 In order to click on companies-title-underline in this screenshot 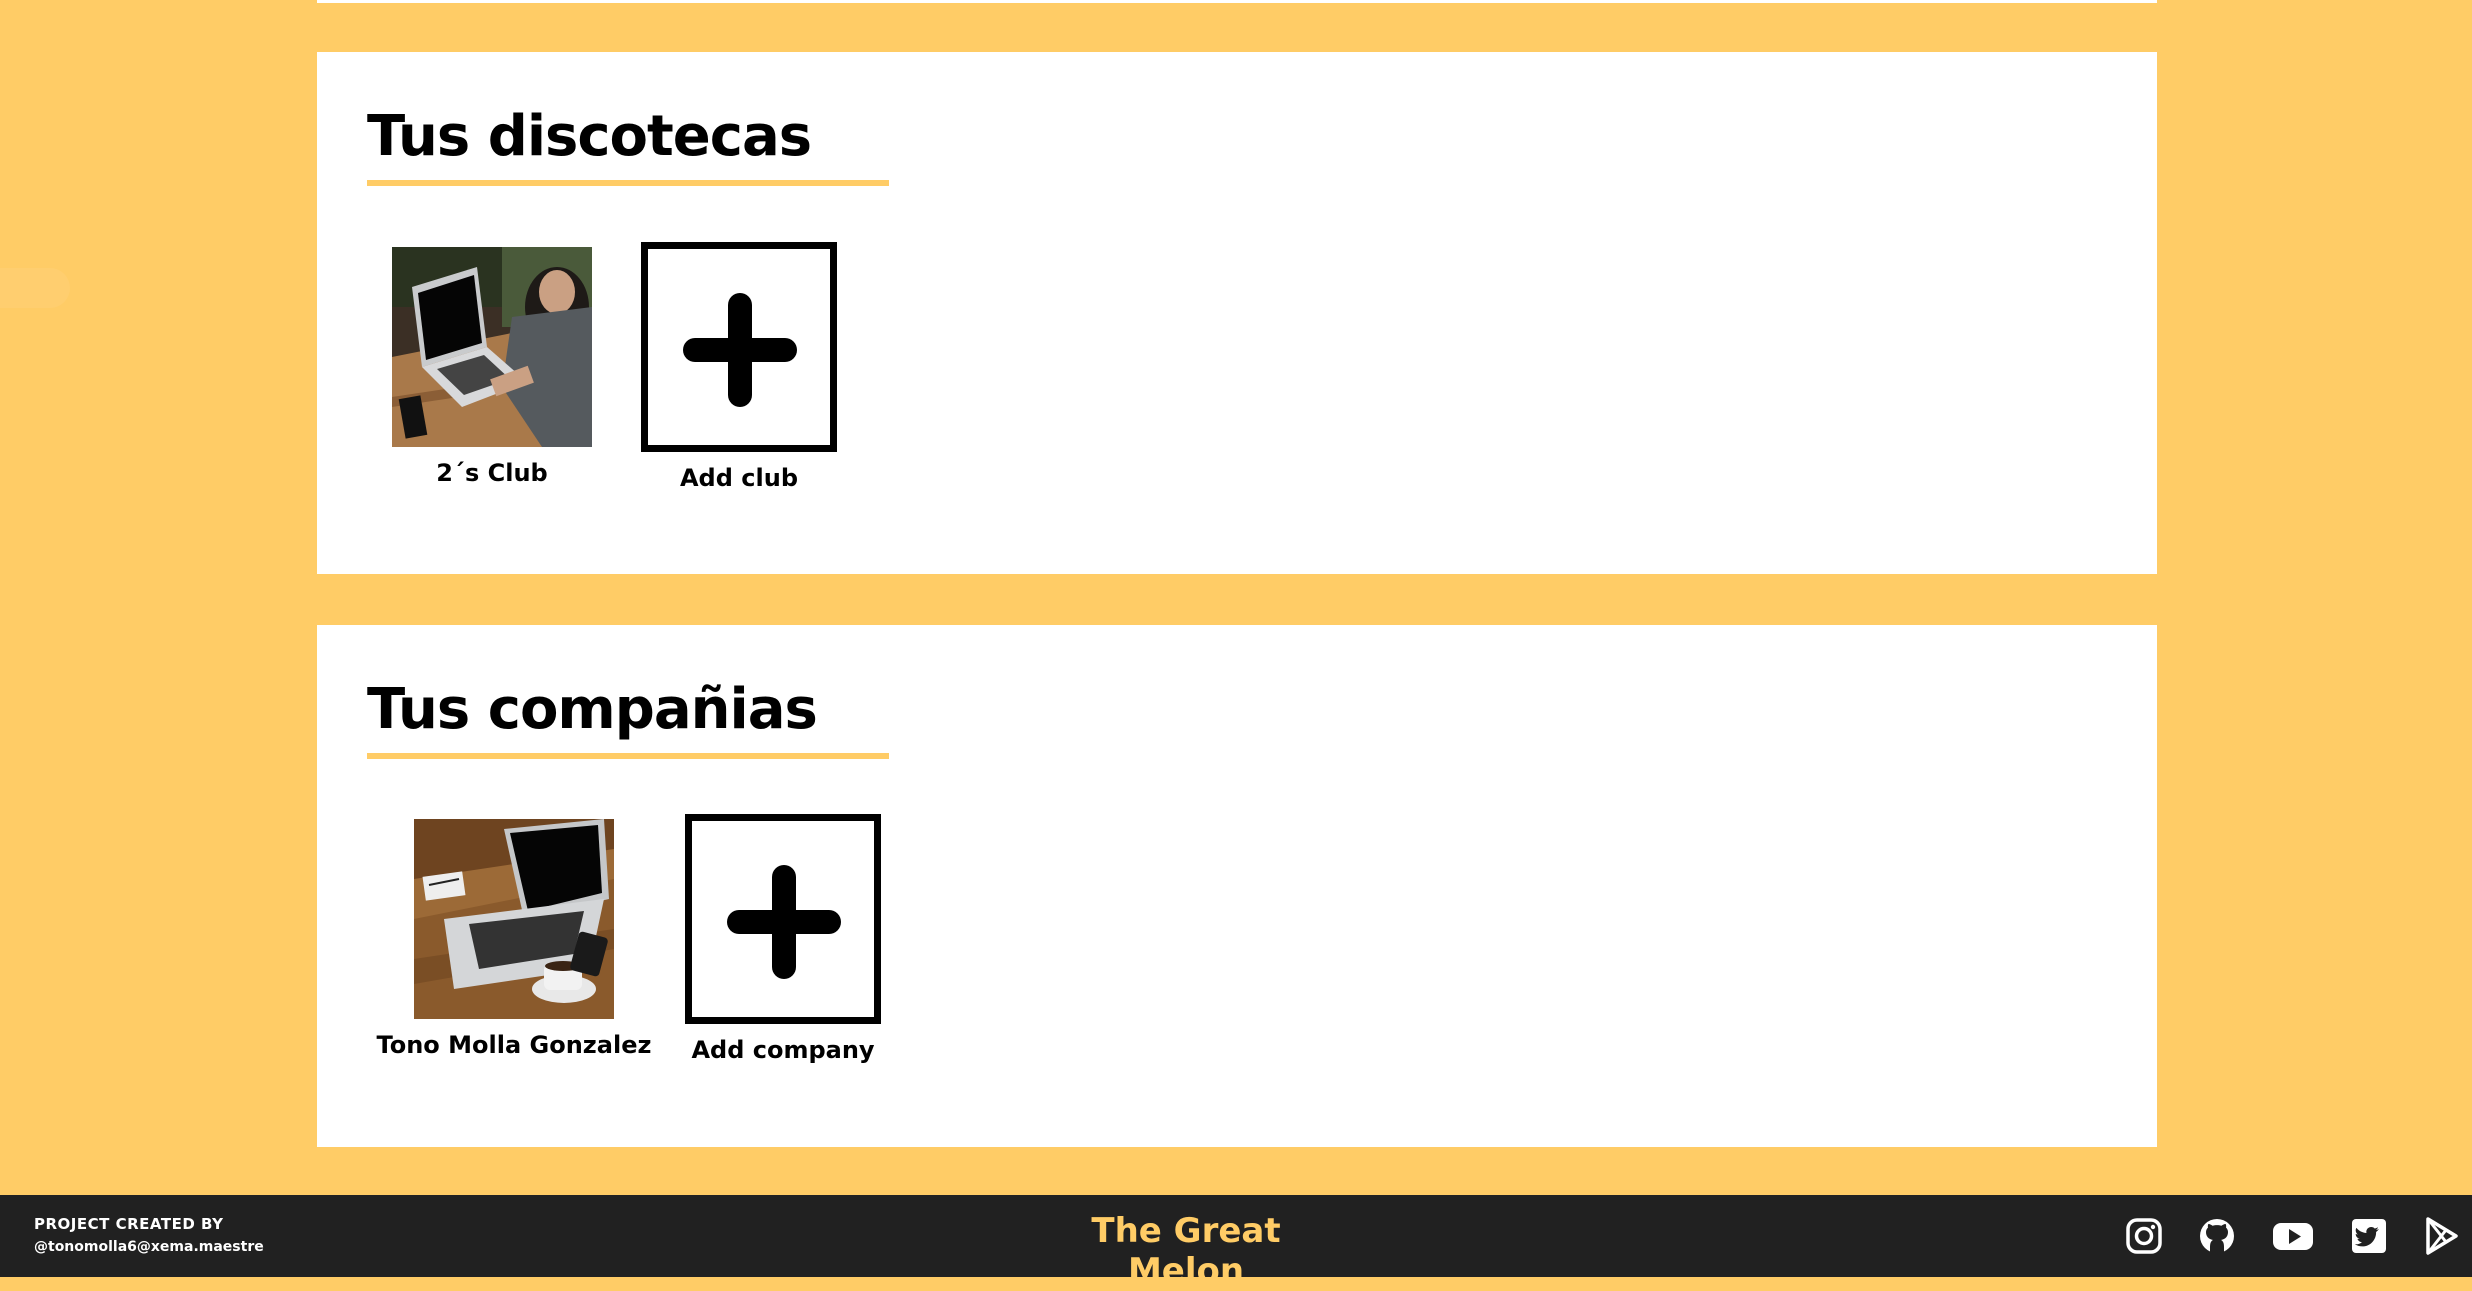, I will do `click(628, 756)`.